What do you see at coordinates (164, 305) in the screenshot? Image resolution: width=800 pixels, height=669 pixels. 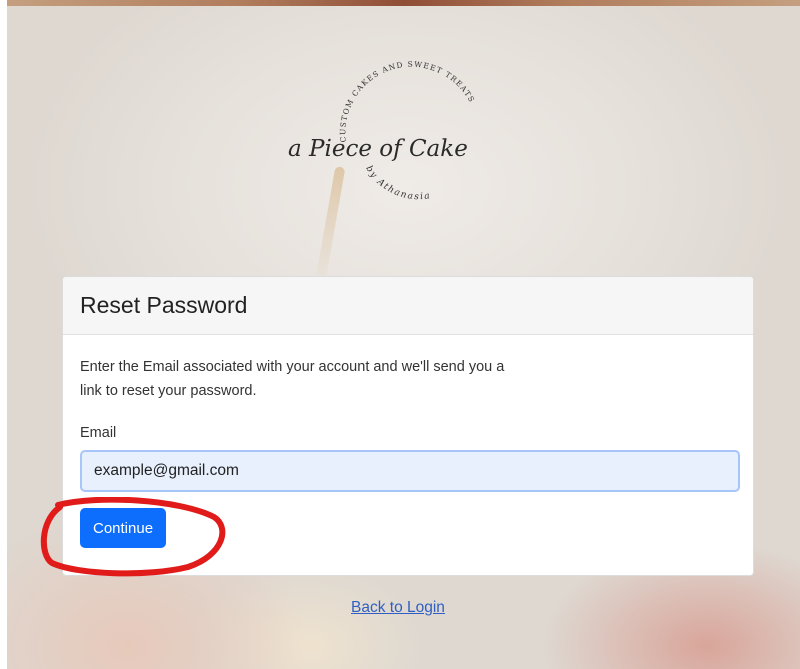 I see `page-title: Reset Password` at bounding box center [164, 305].